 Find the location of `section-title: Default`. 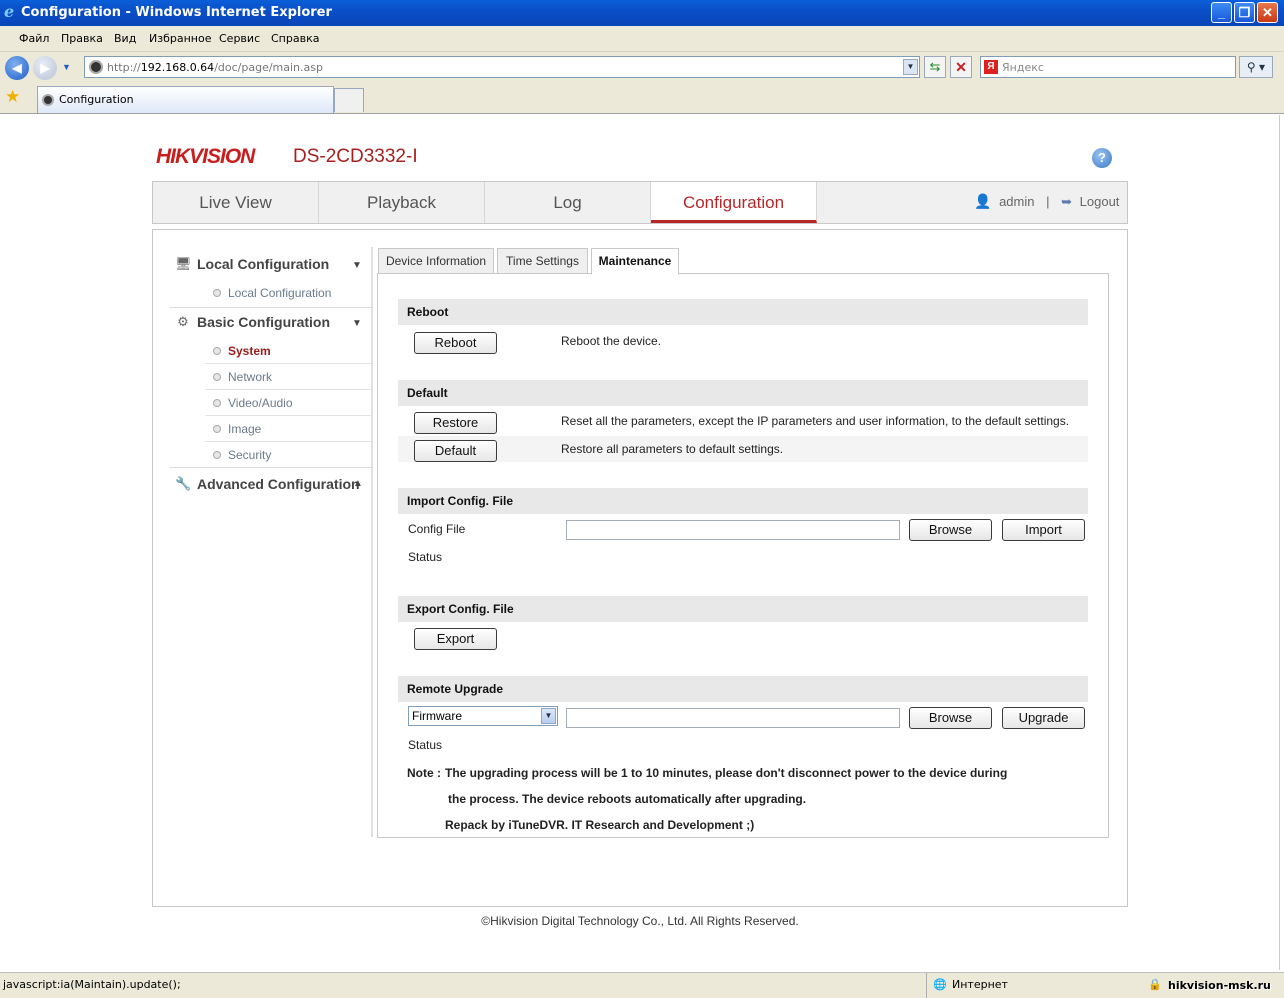

section-title: Default is located at coordinates (427, 393).